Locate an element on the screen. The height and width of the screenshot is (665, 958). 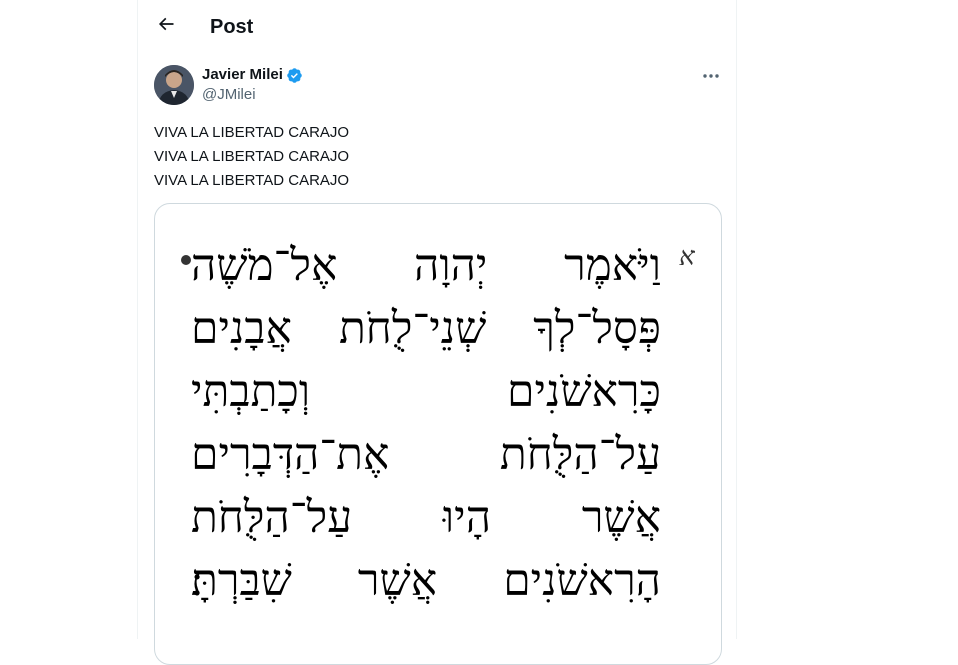
avatar is located at coordinates (174, 85).